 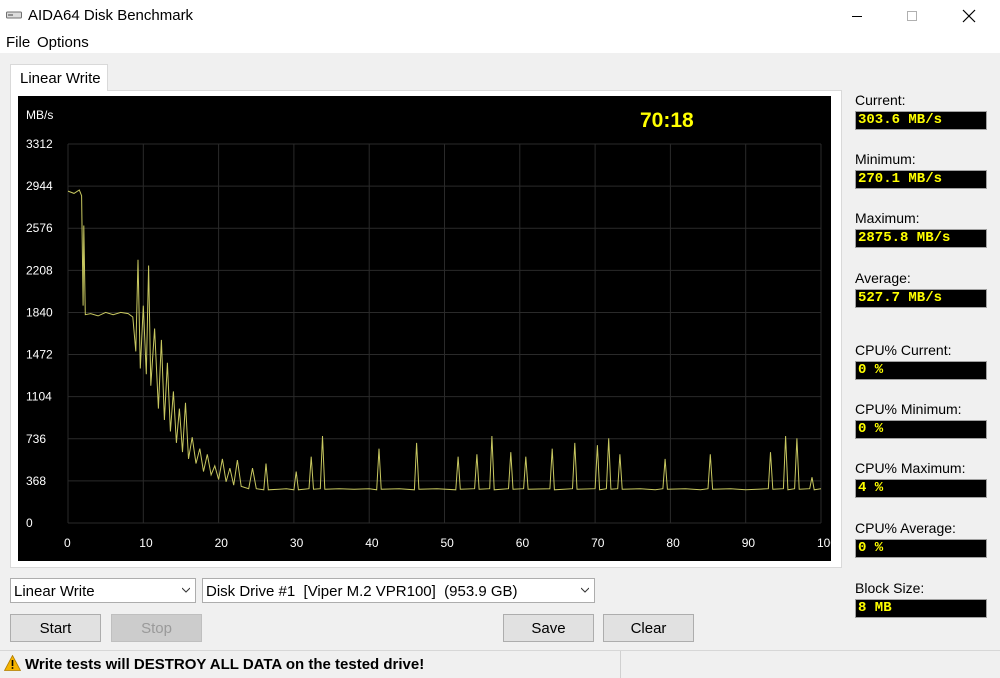 I want to click on stat-label-7: CPU% Average:, so click(x=905, y=528).